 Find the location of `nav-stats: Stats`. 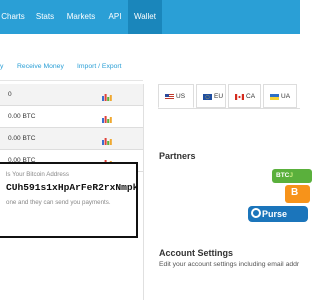

nav-stats: Stats is located at coordinates (45, 17).